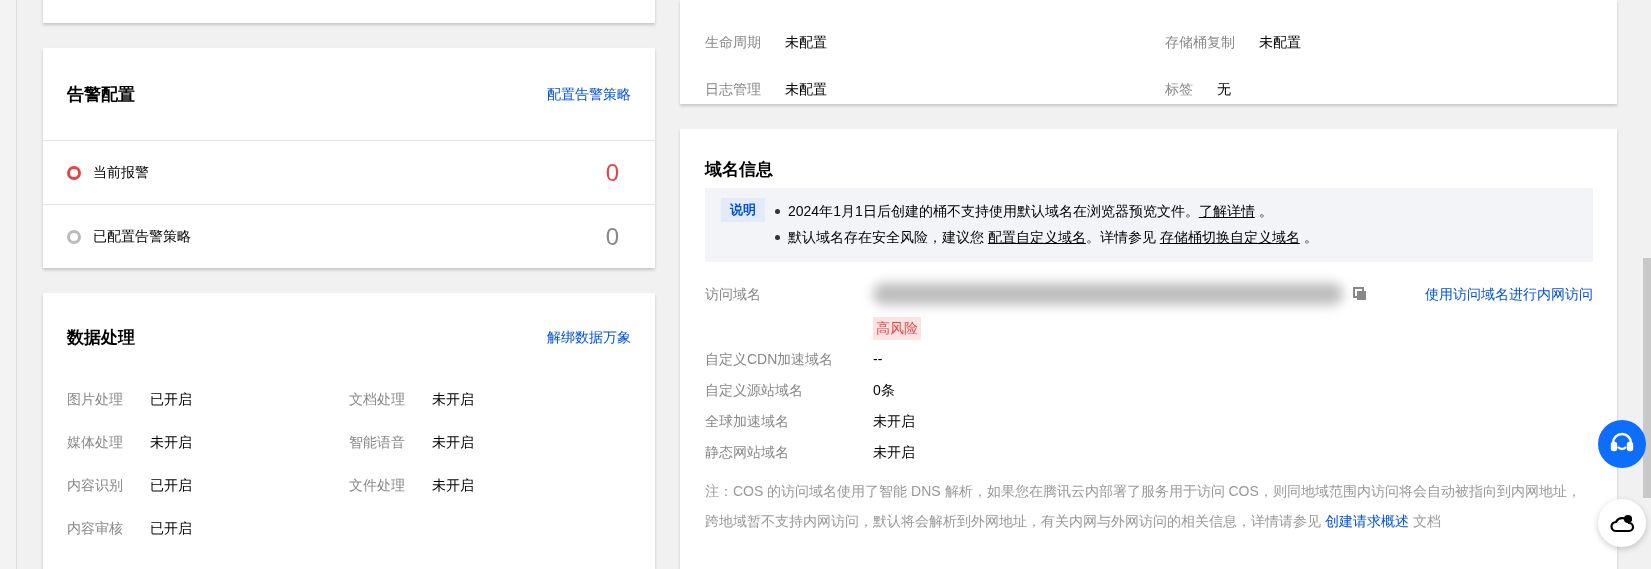  Describe the element at coordinates (121, 173) in the screenshot. I see `alert-label: 当前报警` at that location.